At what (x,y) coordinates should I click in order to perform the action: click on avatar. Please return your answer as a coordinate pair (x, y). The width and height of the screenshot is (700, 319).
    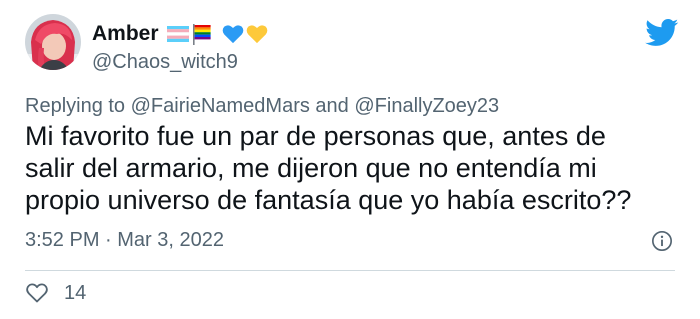
    Looking at the image, I should click on (53, 42).